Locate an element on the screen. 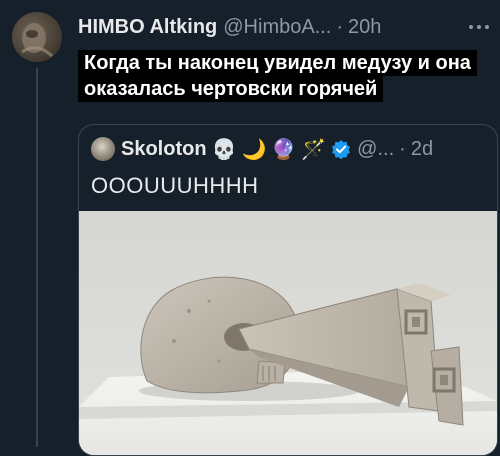 The height and width of the screenshot is (456, 500). thread-line is located at coordinates (37, 257).